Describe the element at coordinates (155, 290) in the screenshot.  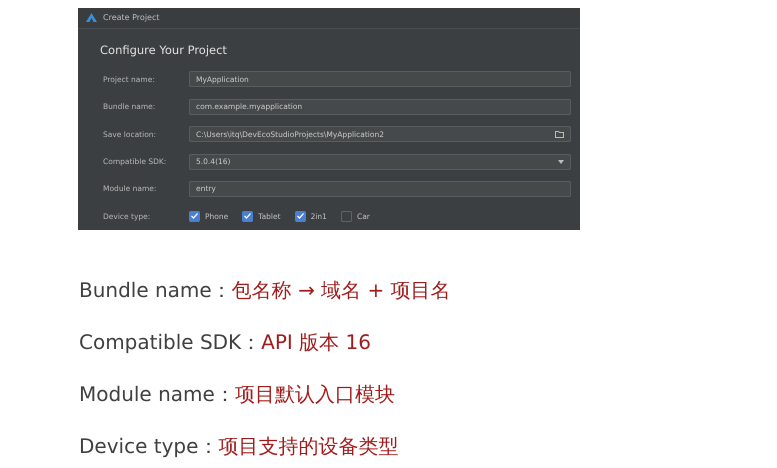
I see `note-term: Bundle name：` at that location.